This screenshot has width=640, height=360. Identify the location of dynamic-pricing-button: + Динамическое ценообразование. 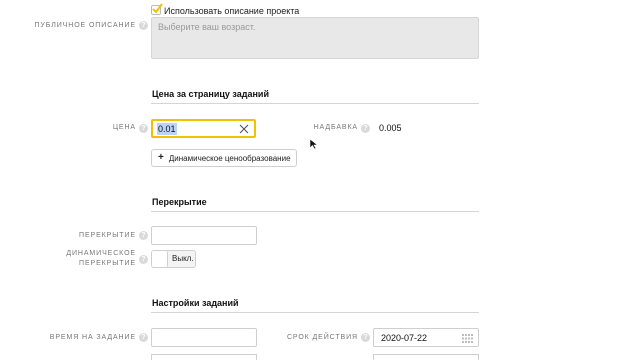
(224, 158).